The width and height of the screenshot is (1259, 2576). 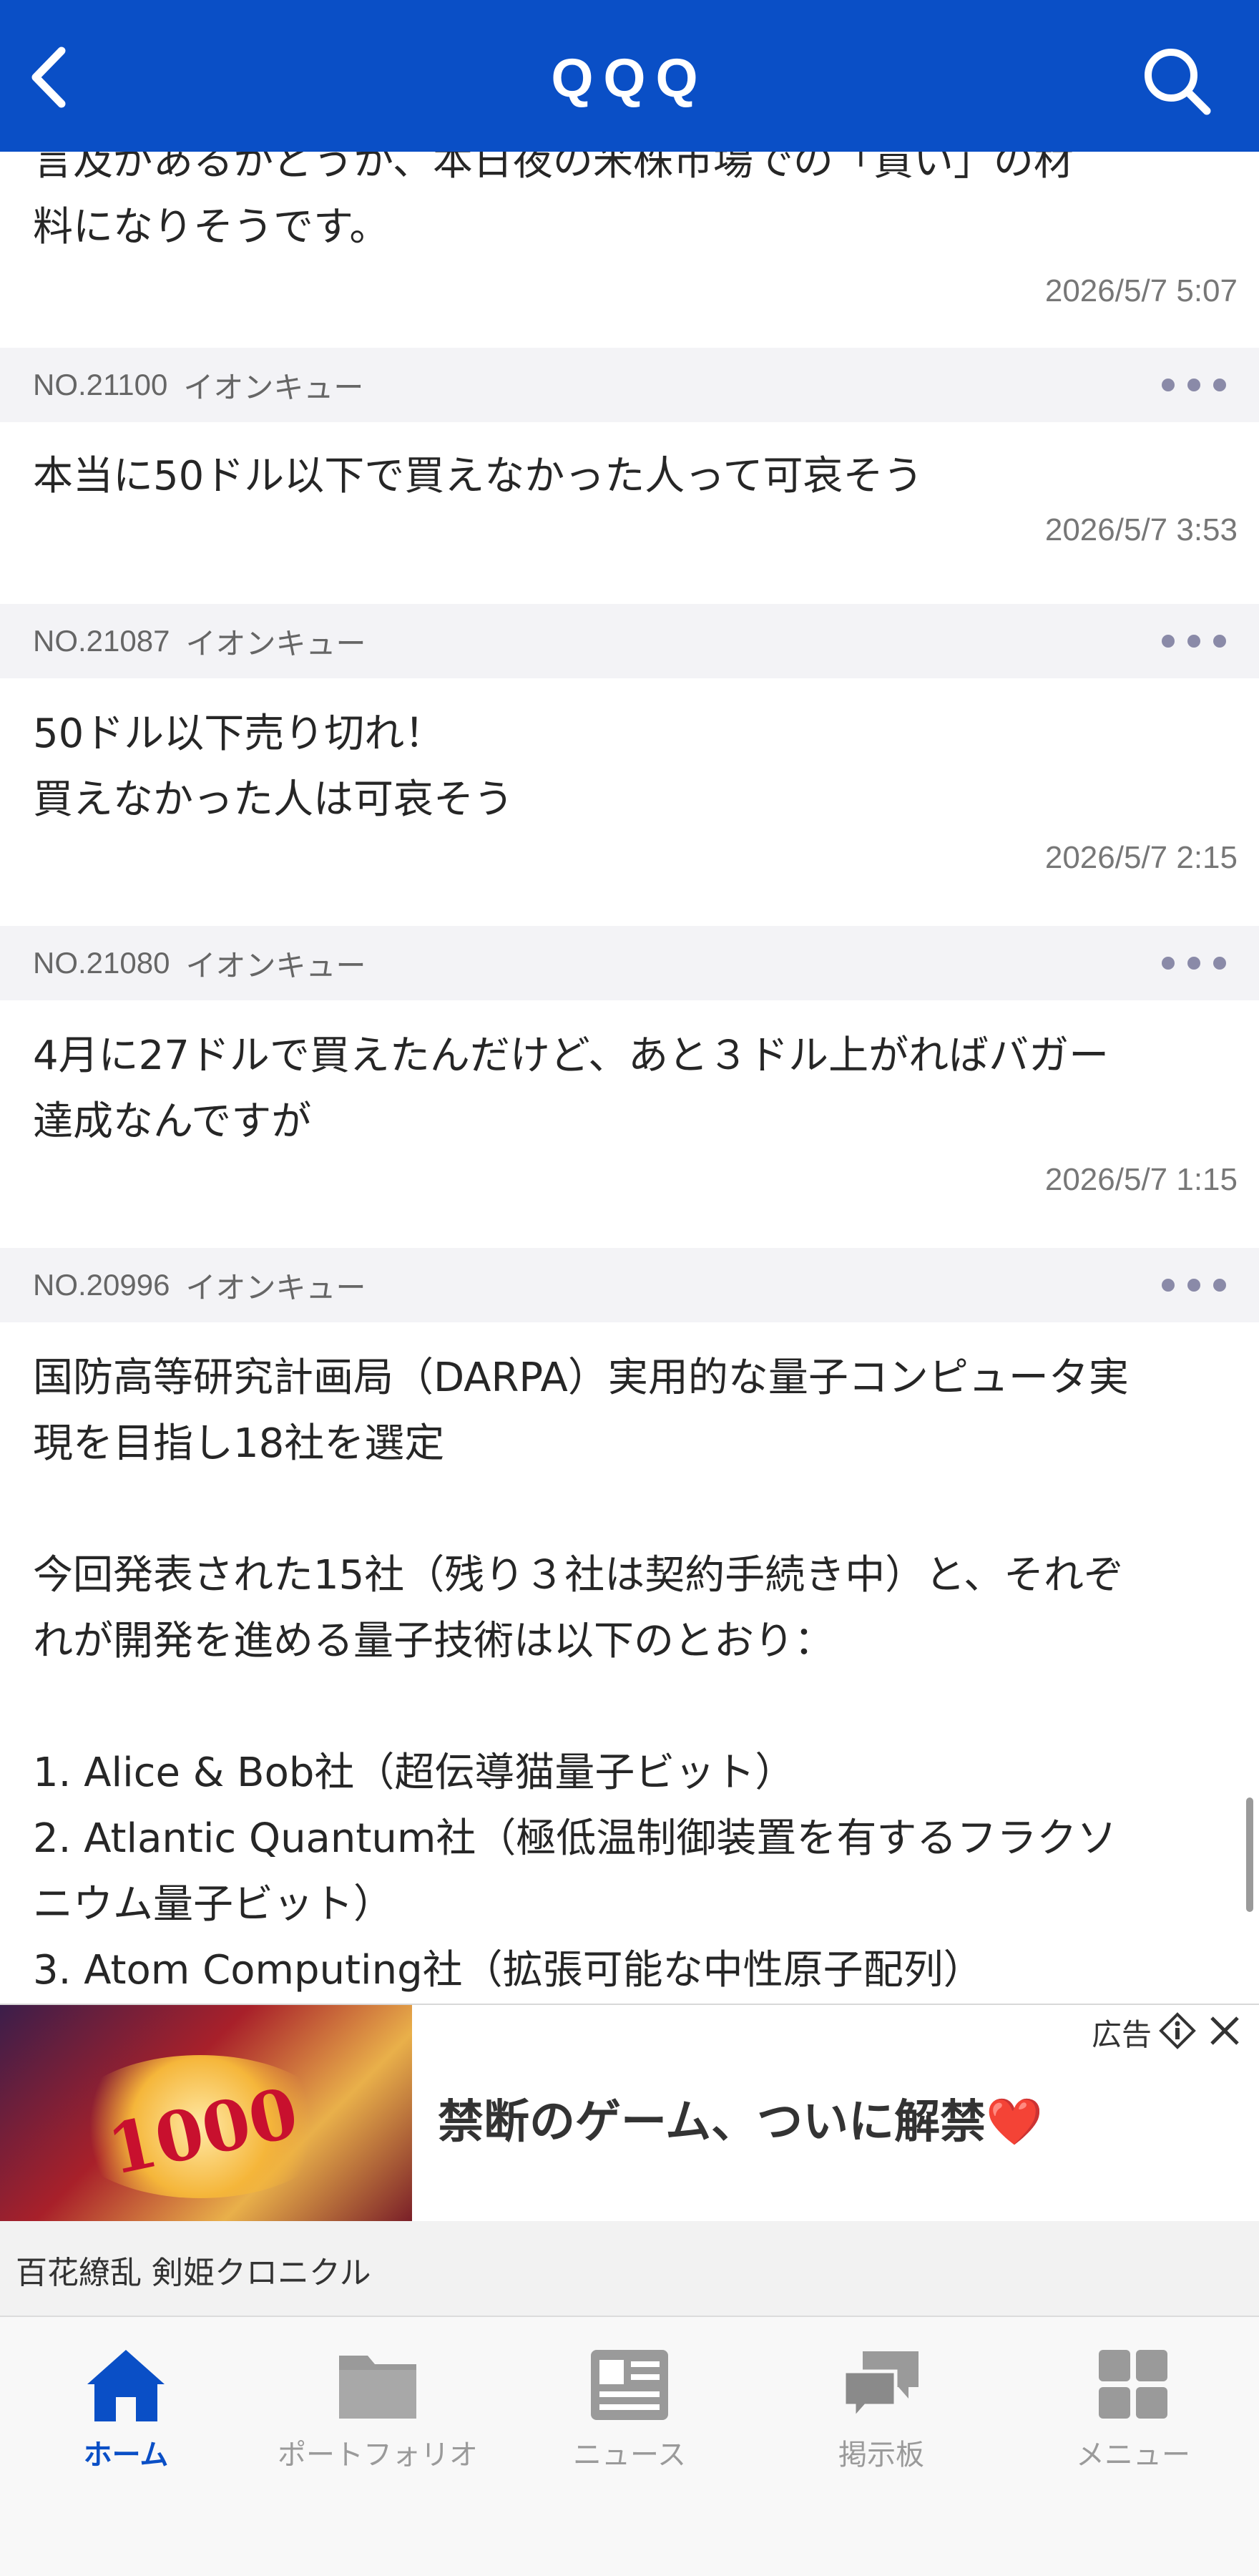 I want to click on post-body: 本当に50ドル以下で買えなかった人って可哀そう, so click(x=478, y=476).